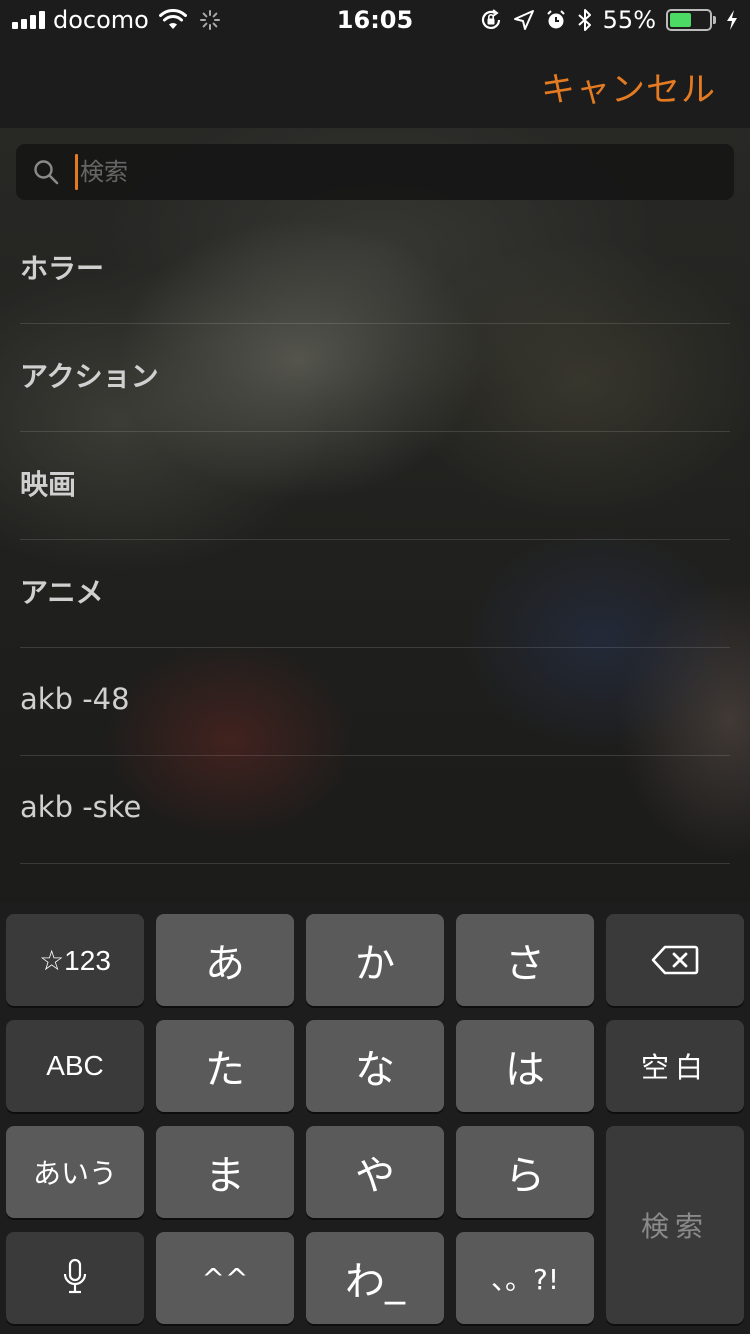 The image size is (750, 1334). Describe the element at coordinates (75, 1066) in the screenshot. I see `key-abc: ABC` at that location.